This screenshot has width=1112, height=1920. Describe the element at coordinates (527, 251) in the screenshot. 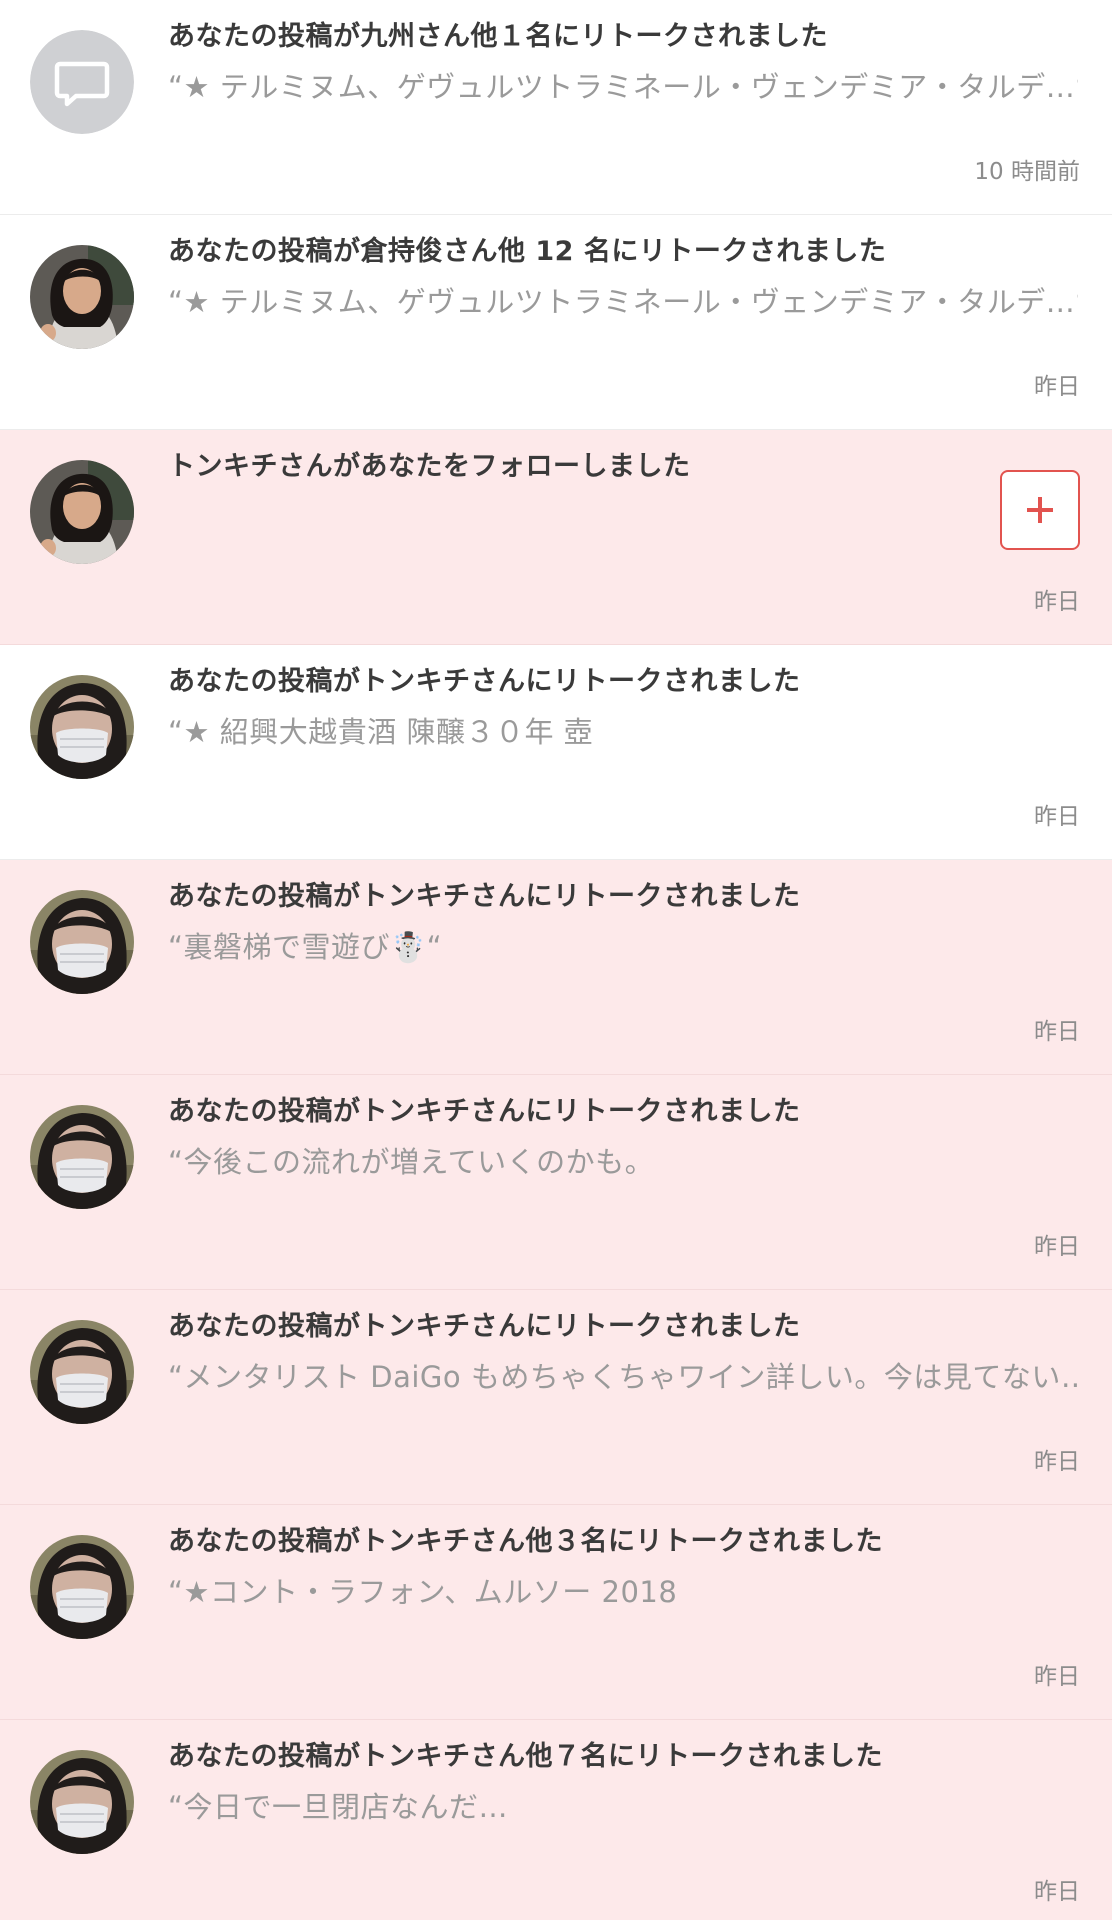

I see `notification-title: あなたの投稿が倉持俊さん他 12 名にリトークされました` at that location.